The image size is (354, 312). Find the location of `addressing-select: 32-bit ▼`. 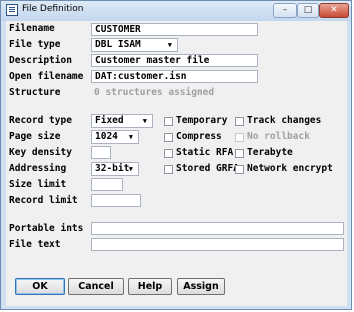

addressing-select: 32-bit ▼ is located at coordinates (115, 169).